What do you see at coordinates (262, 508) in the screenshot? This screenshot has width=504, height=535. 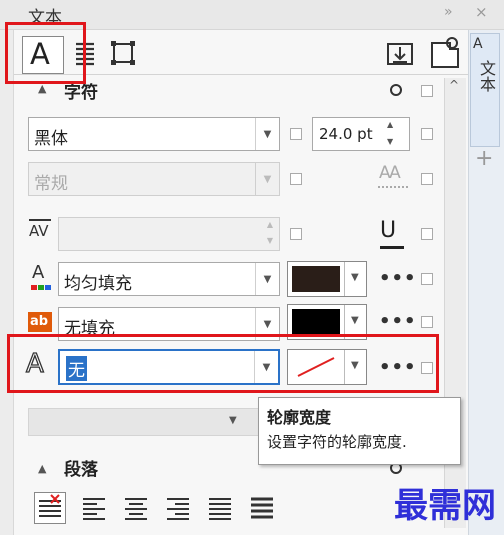 I see `force-justify-icon` at bounding box center [262, 508].